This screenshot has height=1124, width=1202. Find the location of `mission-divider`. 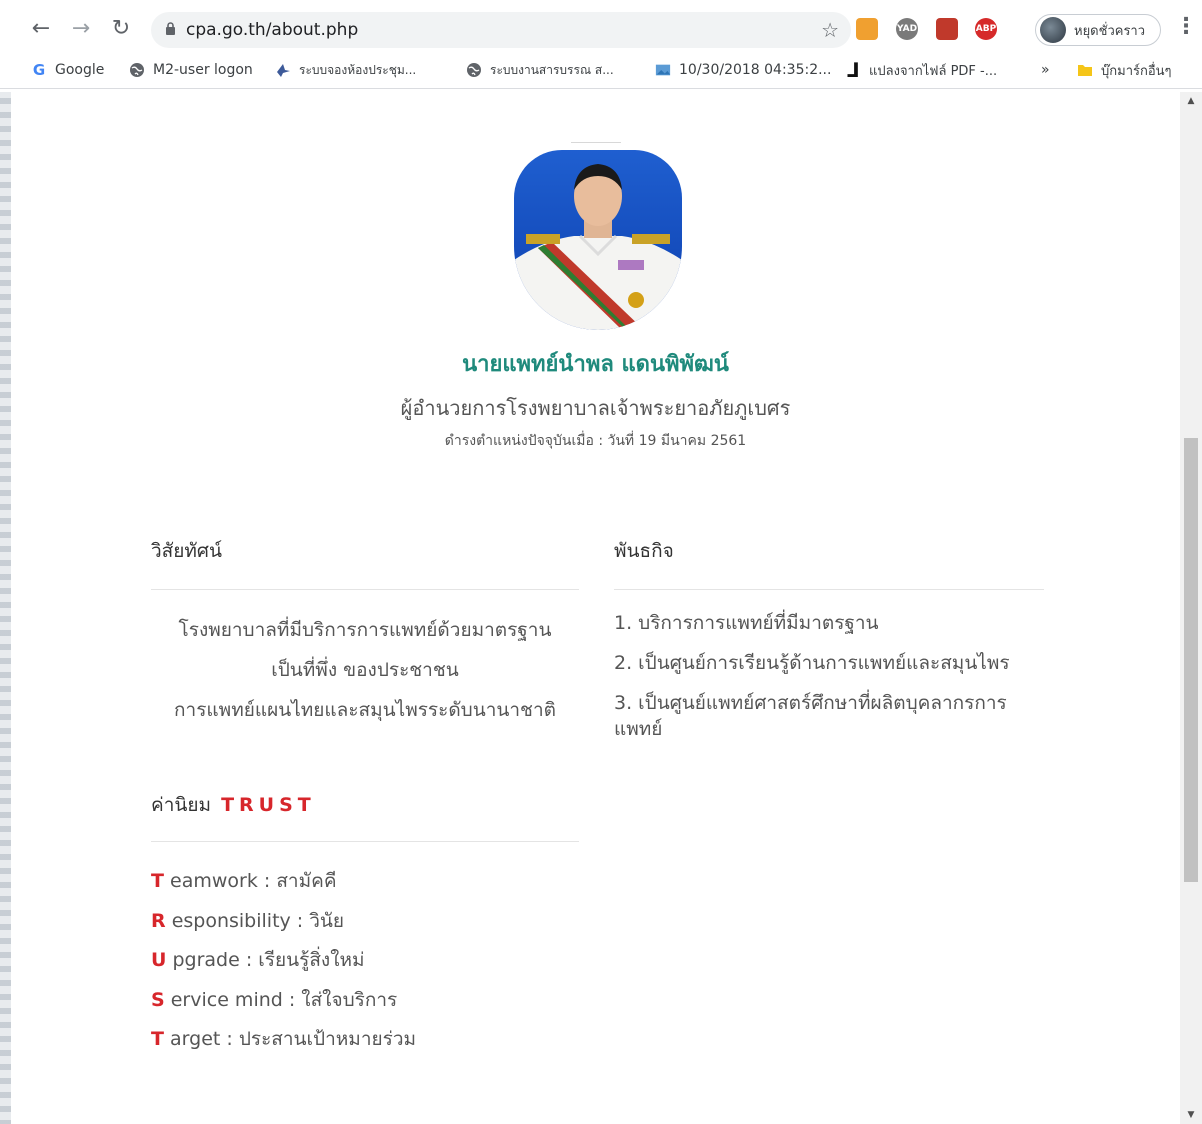

mission-divider is located at coordinates (829, 589).